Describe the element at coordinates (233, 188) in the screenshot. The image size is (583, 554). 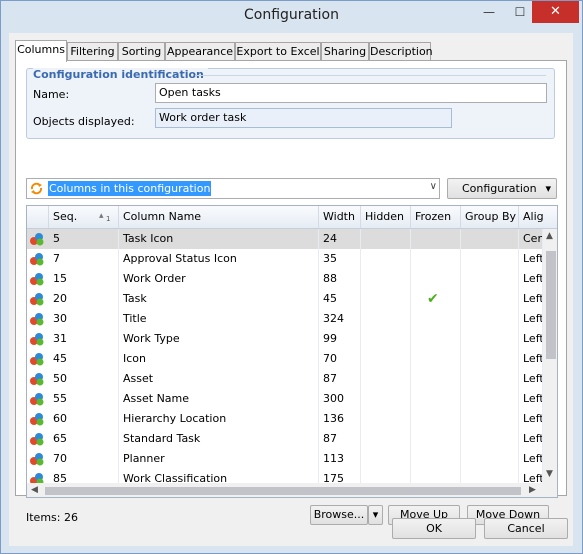
I see `configuration-combo: Columns in this configuration ∨` at that location.